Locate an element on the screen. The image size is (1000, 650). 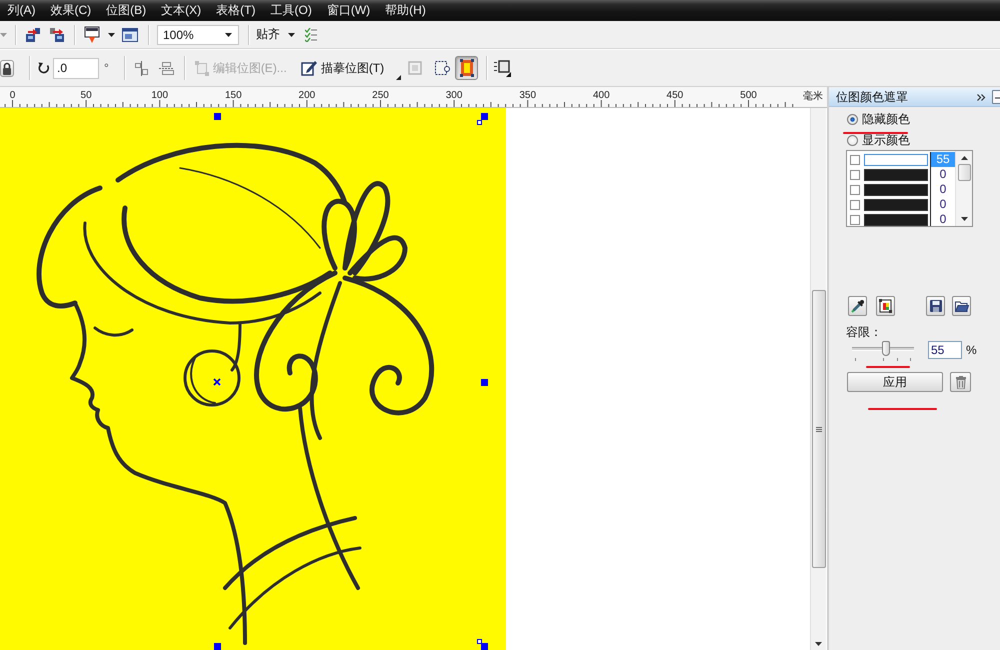
trash-icon is located at coordinates (961, 382).